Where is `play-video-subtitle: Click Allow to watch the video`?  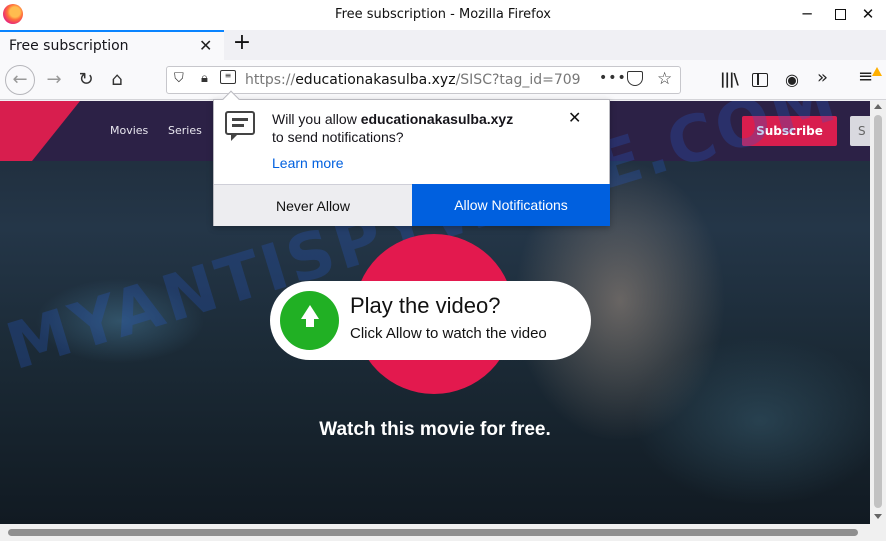
play-video-subtitle: Click Allow to watch the video is located at coordinates (448, 333).